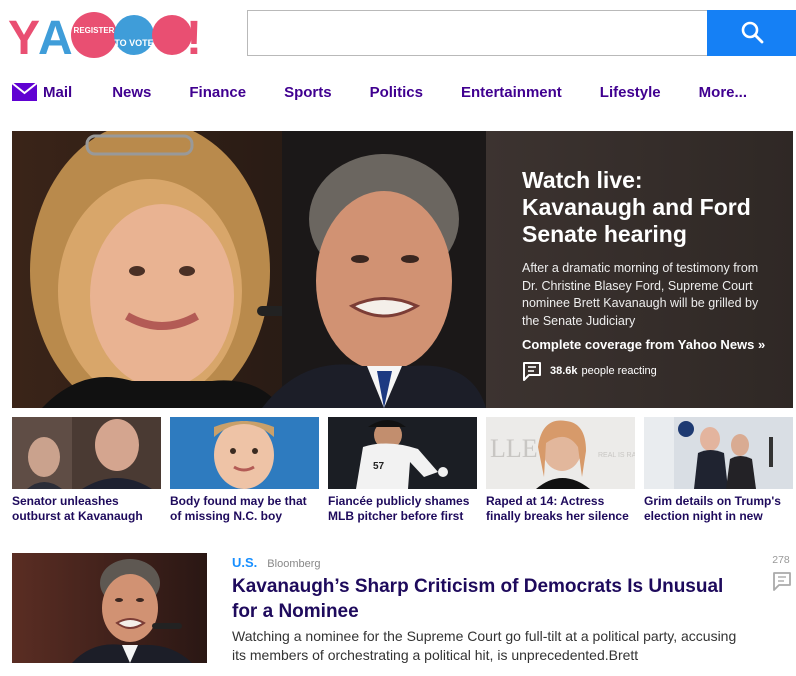 This screenshot has height=676, width=796. What do you see at coordinates (402, 453) in the screenshot?
I see `thumbnail-image: 57` at bounding box center [402, 453].